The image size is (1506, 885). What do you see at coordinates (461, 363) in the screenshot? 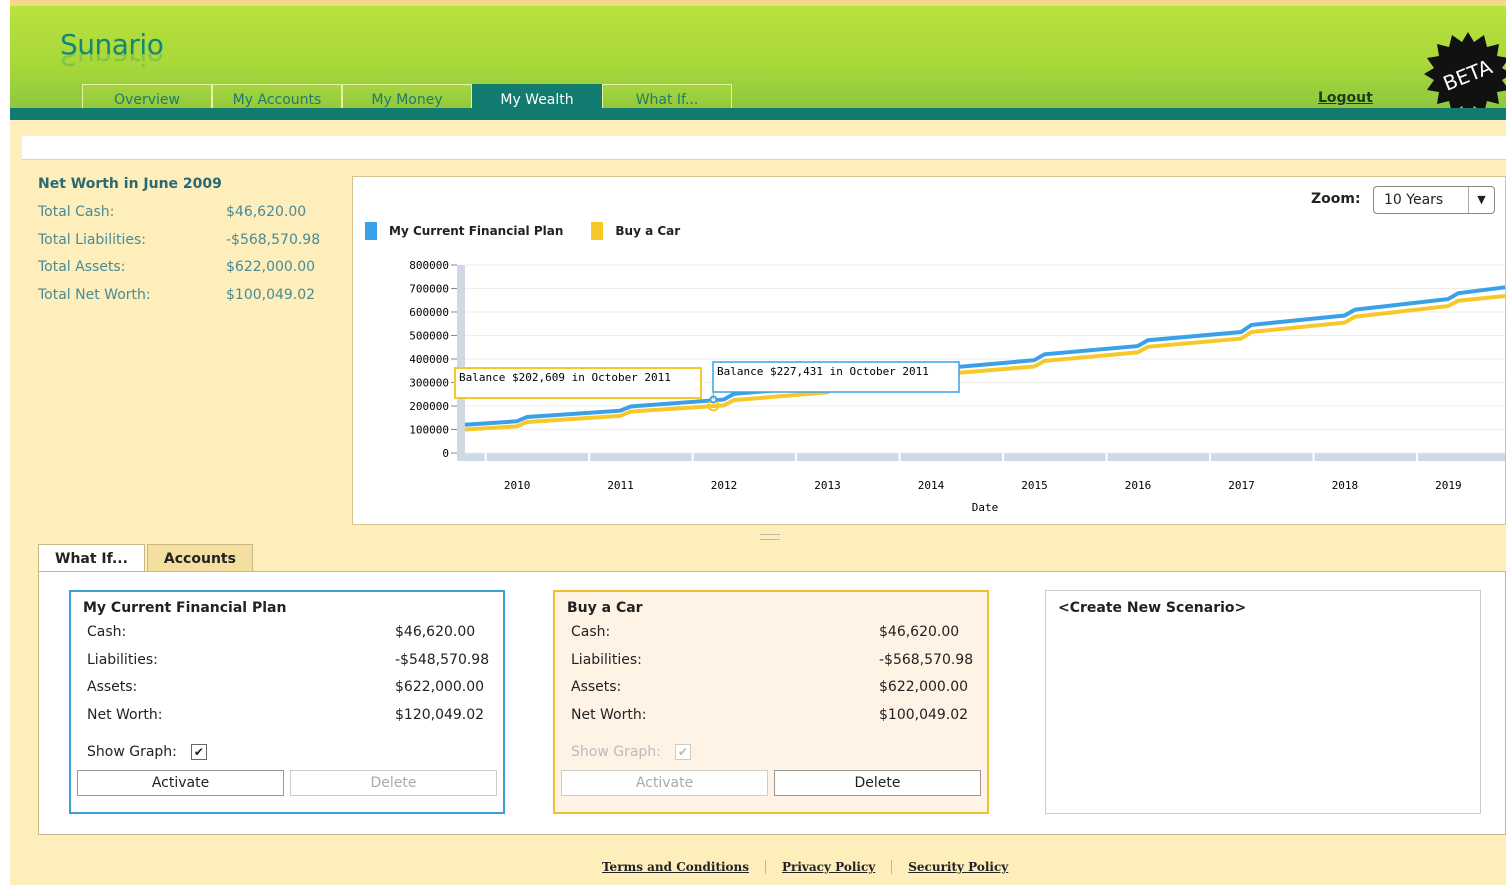
I see `y-axis-bar` at bounding box center [461, 363].